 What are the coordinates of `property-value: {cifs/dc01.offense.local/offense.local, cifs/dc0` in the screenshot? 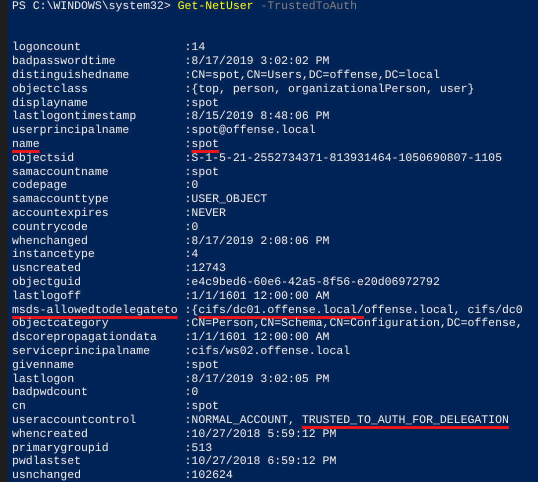 It's located at (357, 311).